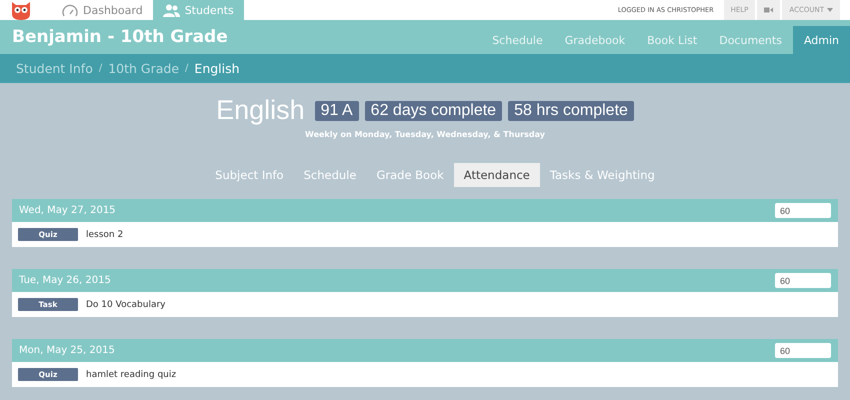 The width and height of the screenshot is (850, 400). What do you see at coordinates (410, 175) in the screenshot?
I see `subject-tab: Grade Book` at bounding box center [410, 175].